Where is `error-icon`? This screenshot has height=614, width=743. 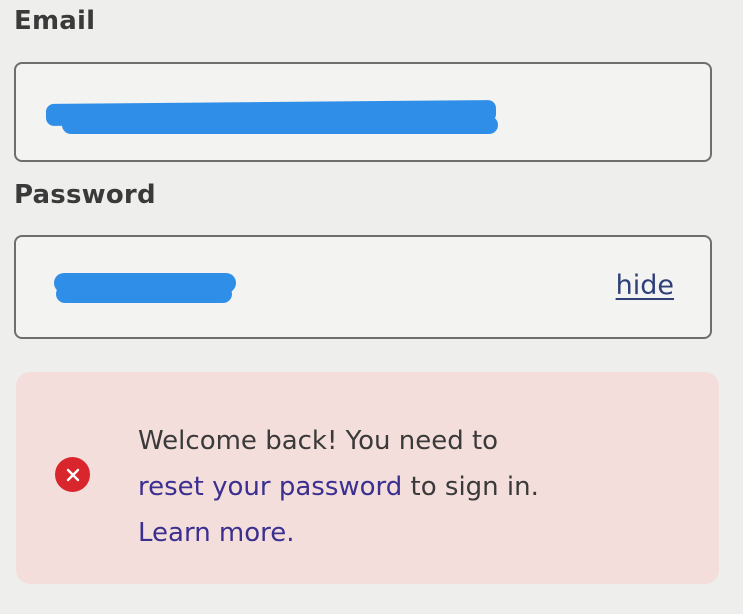
error-icon is located at coordinates (72, 474).